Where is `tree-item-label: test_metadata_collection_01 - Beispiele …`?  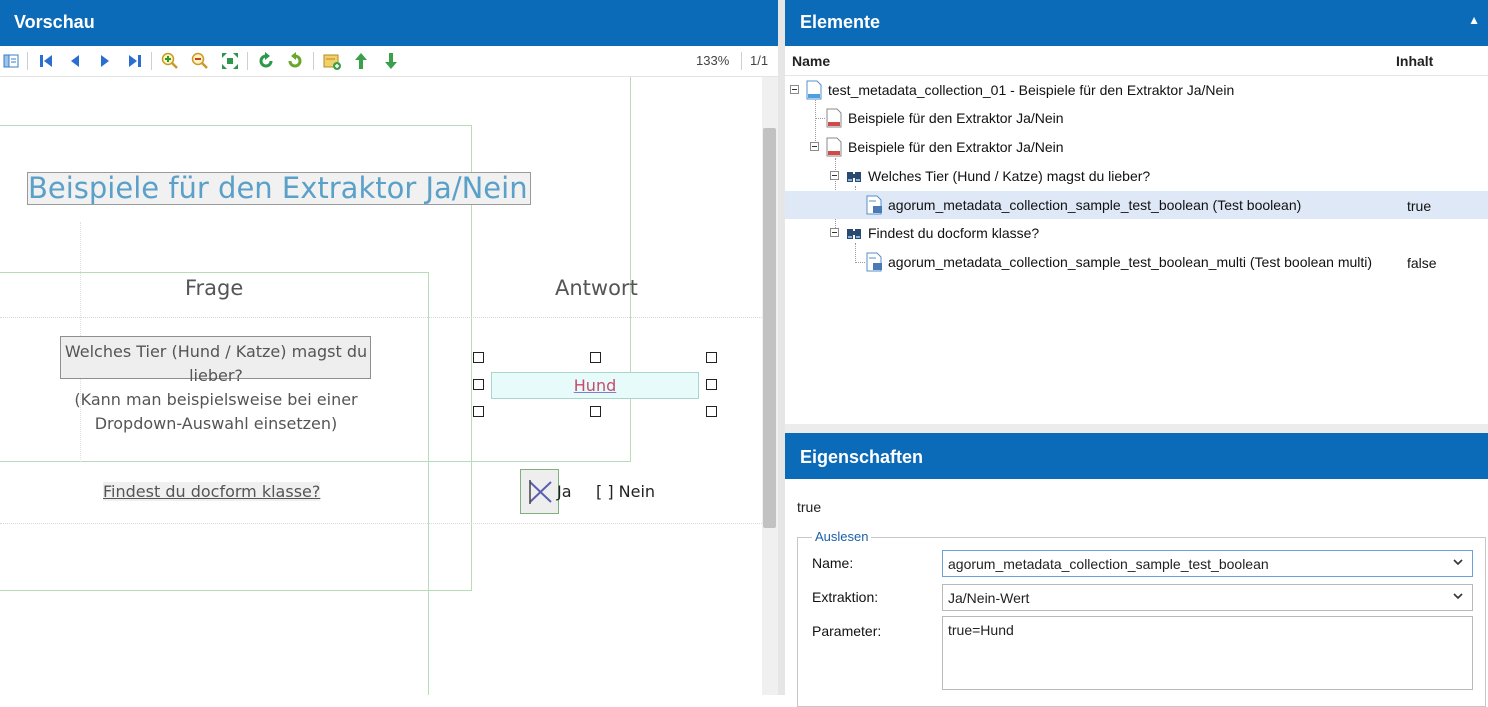 tree-item-label: test_metadata_collection_01 - Beispiele … is located at coordinates (1031, 90).